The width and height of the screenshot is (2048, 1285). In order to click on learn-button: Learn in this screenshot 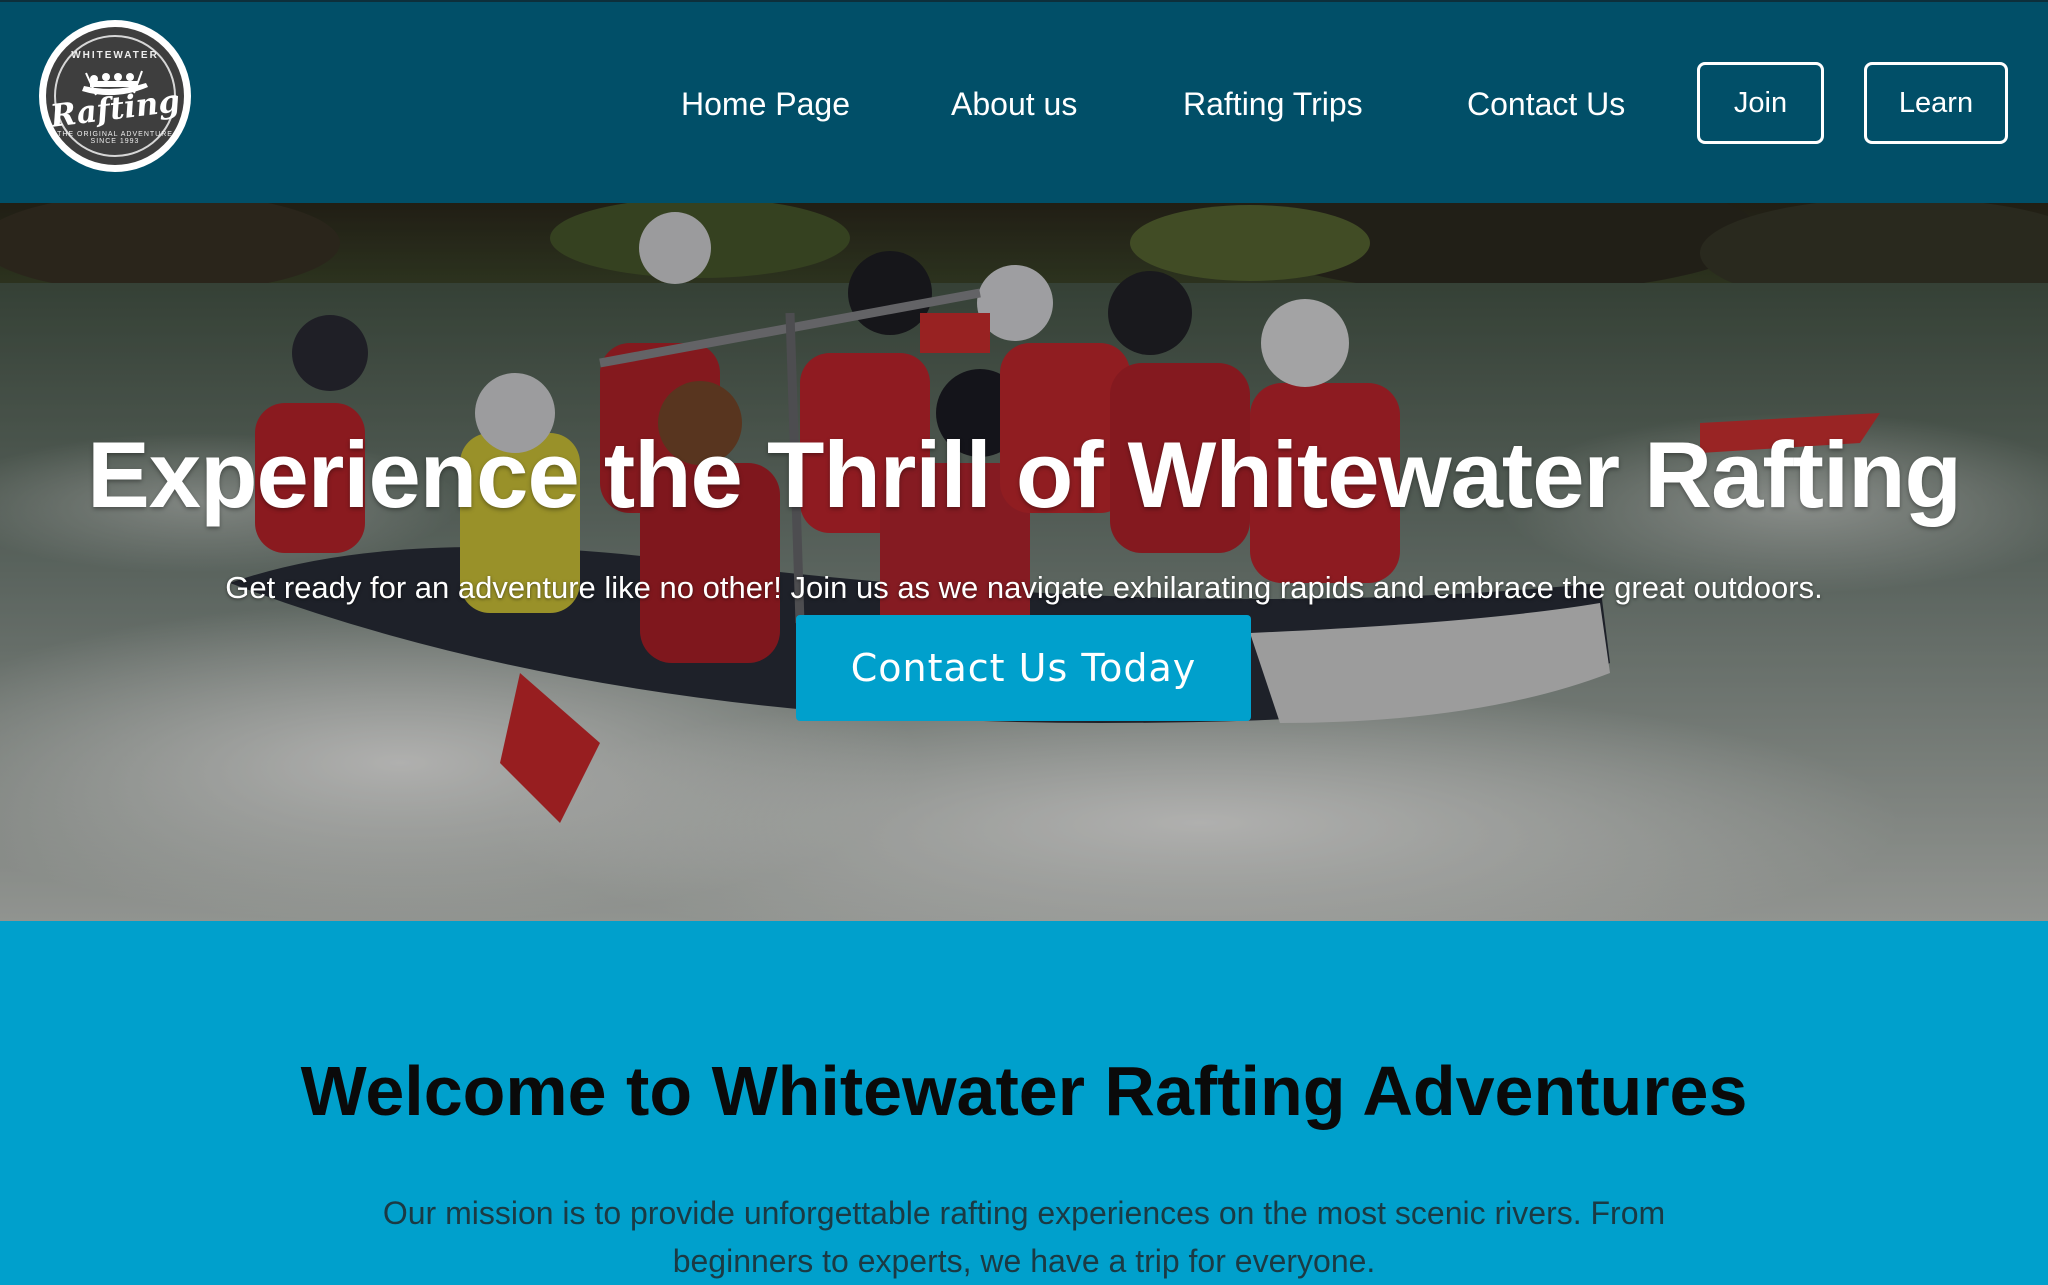, I will do `click(1936, 103)`.